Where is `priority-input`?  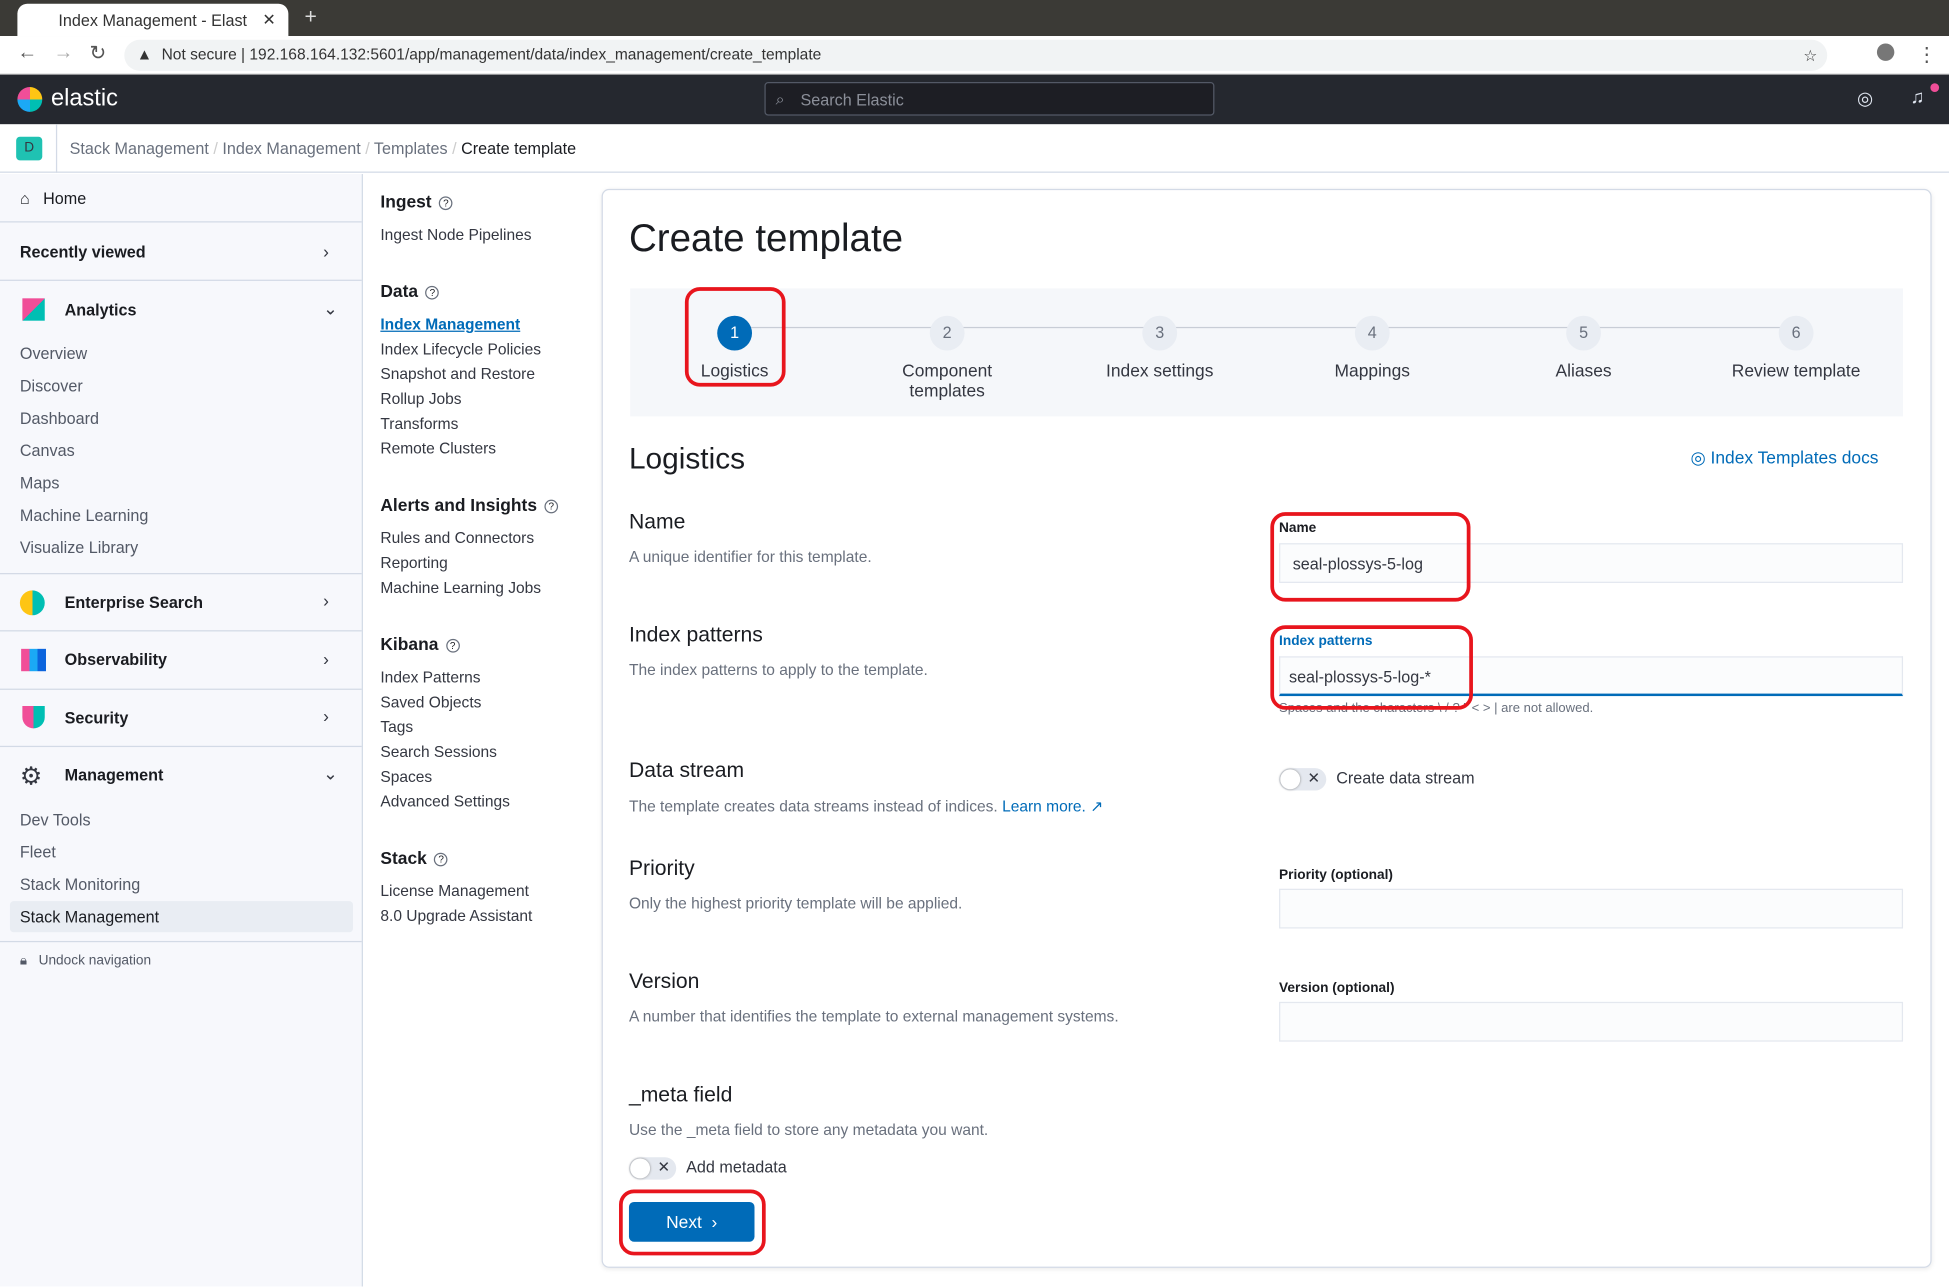
priority-input is located at coordinates (1591, 908).